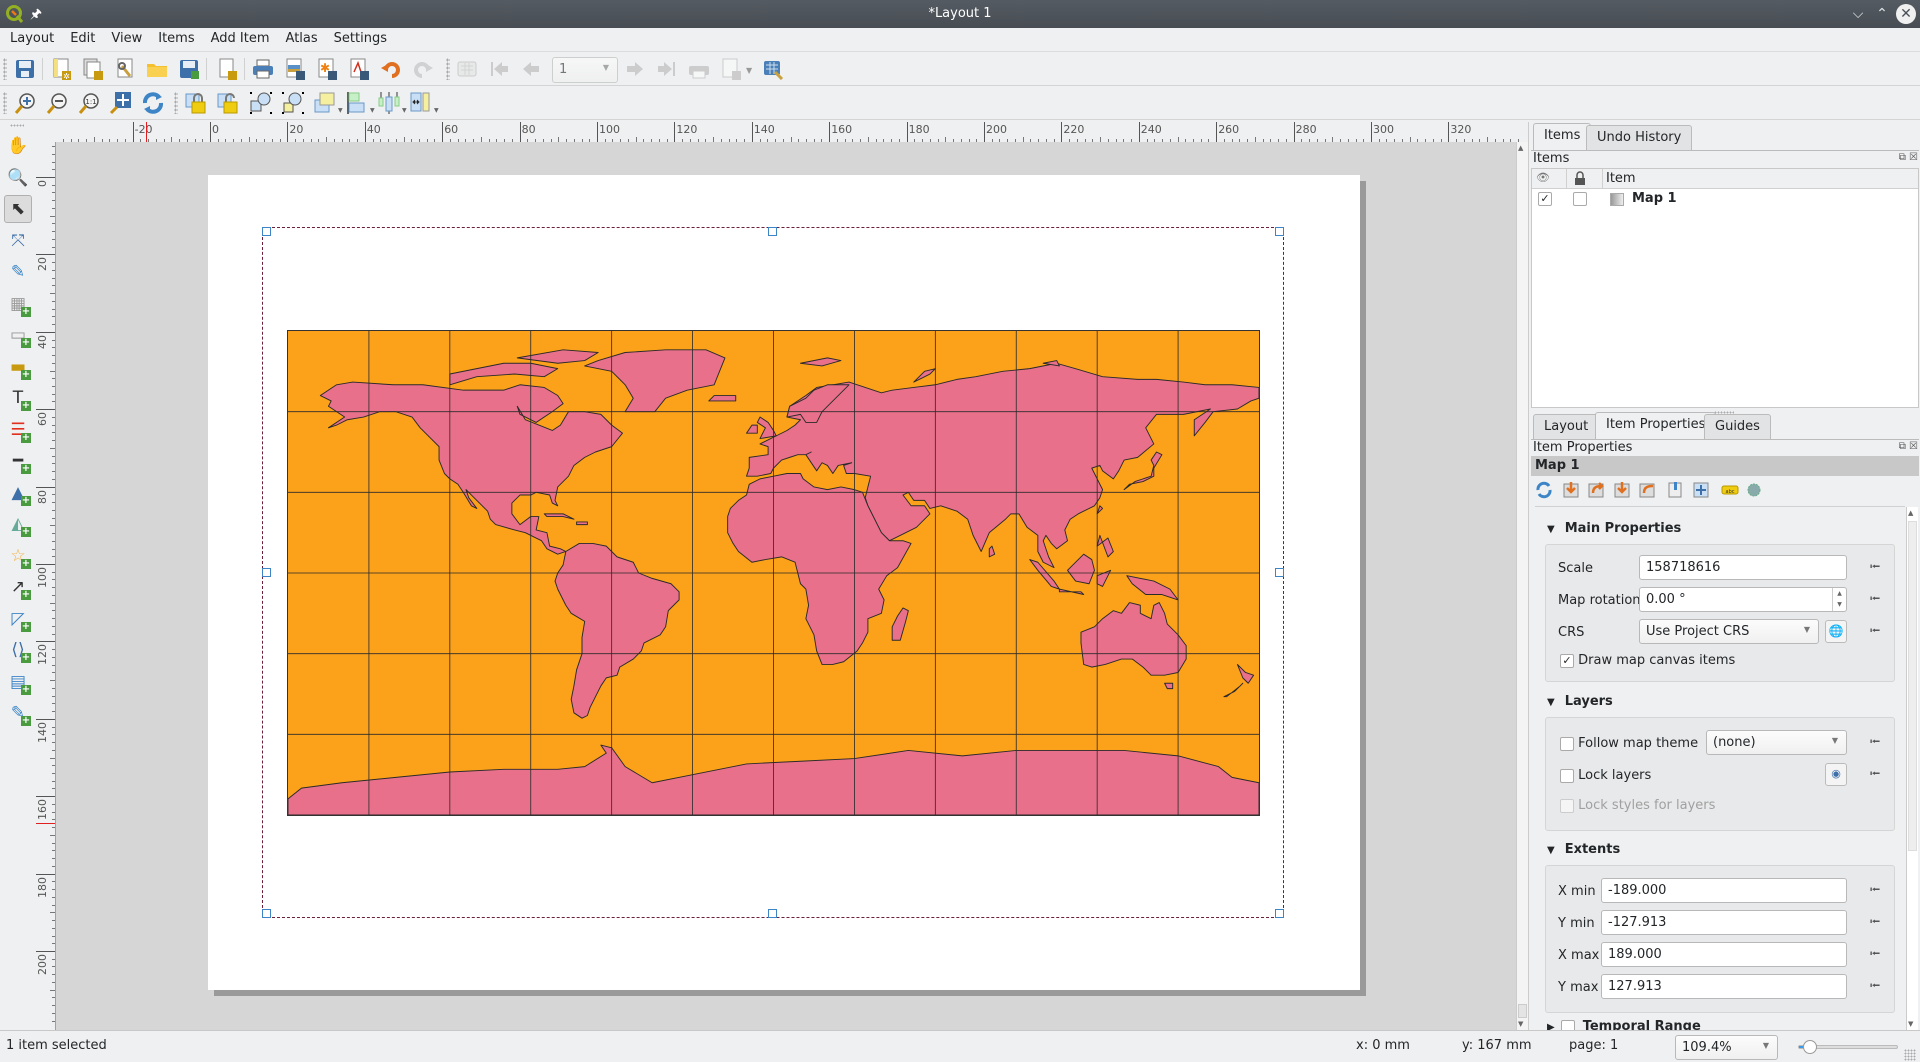  What do you see at coordinates (1913, 157) in the screenshot?
I see `close-panel-icon: ☒` at bounding box center [1913, 157].